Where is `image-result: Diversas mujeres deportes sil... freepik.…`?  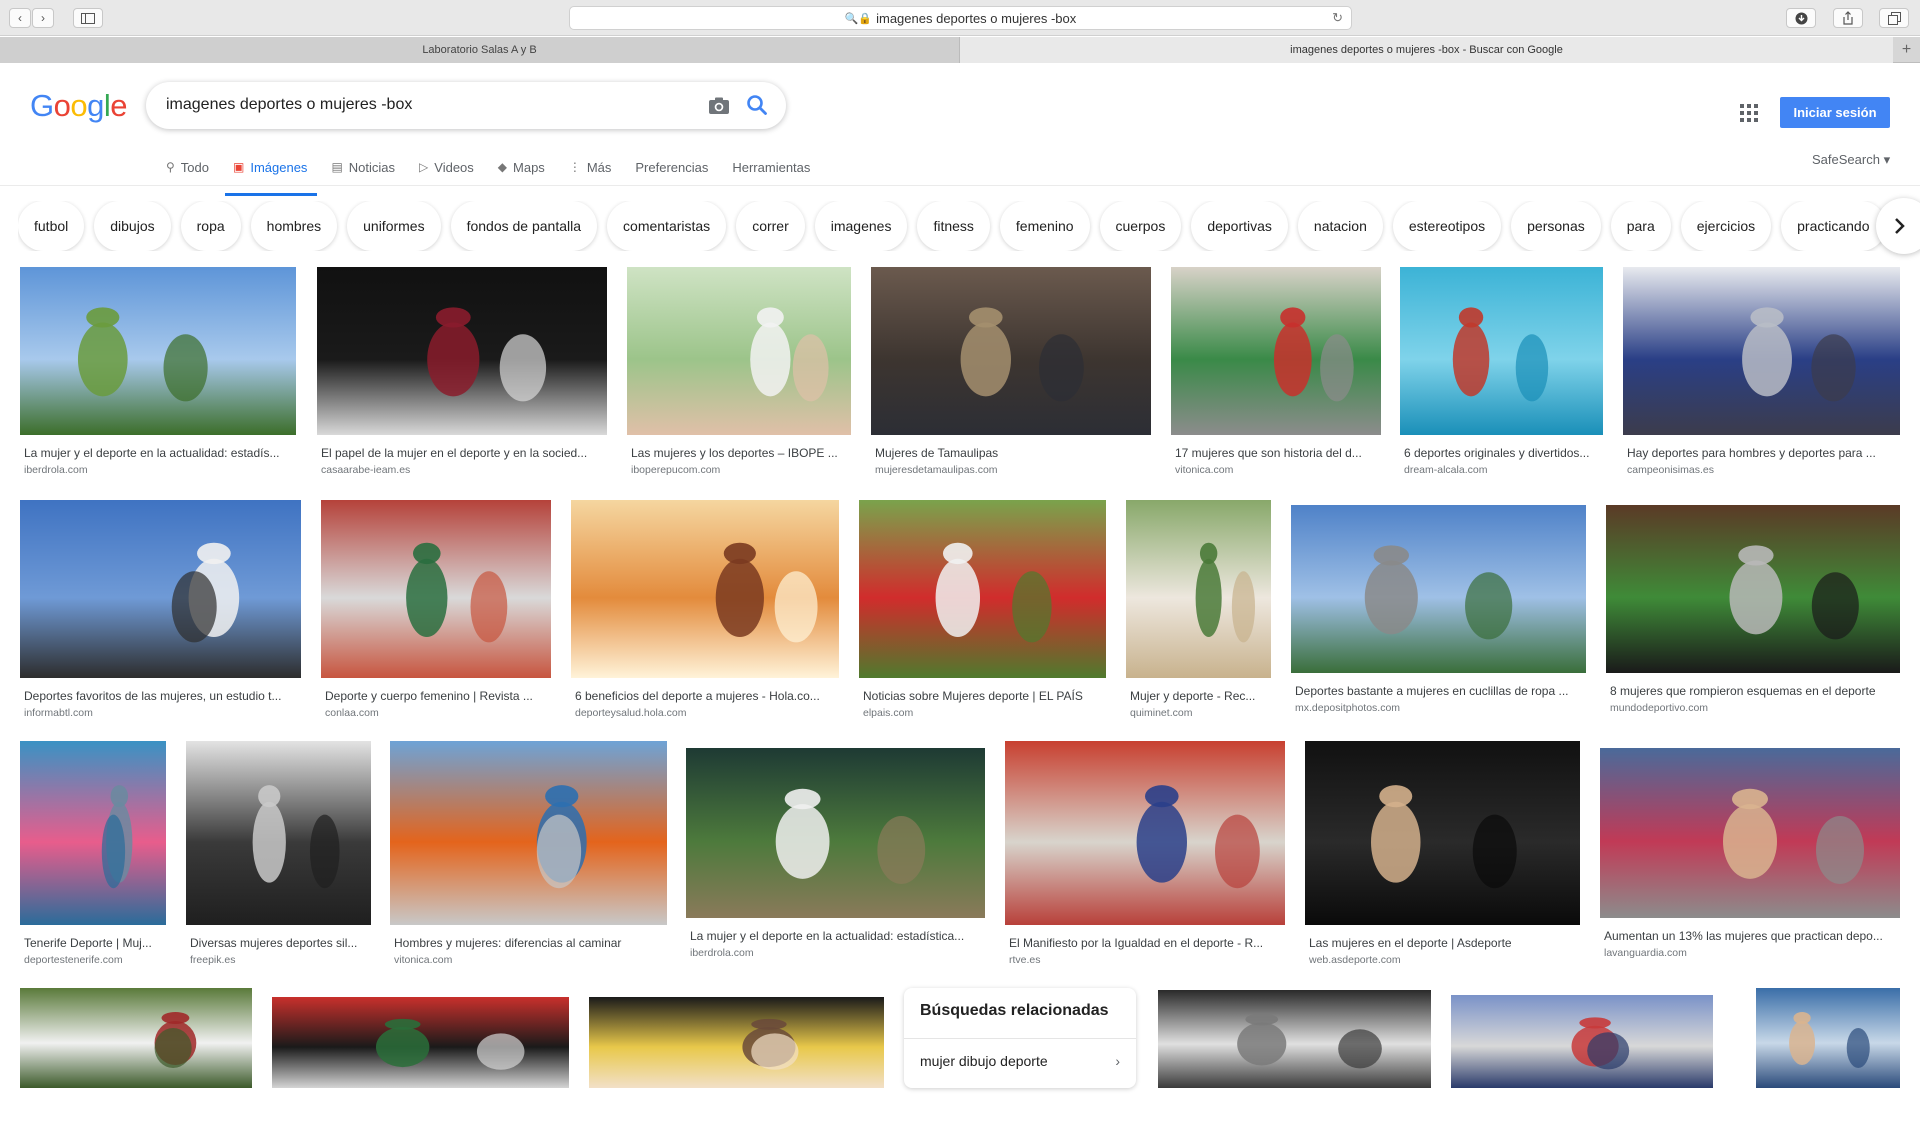
image-result: Diversas mujeres deportes sil... freepik.… is located at coordinates (278, 855).